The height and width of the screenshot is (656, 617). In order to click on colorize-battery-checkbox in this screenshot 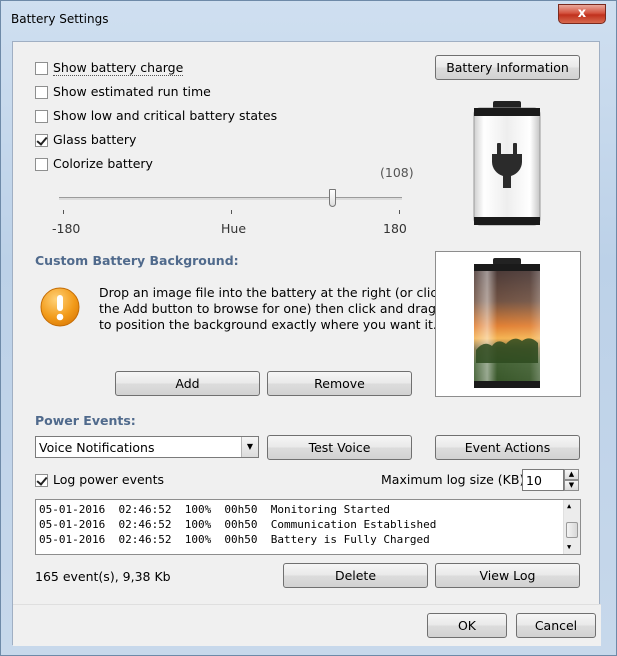, I will do `click(41, 164)`.